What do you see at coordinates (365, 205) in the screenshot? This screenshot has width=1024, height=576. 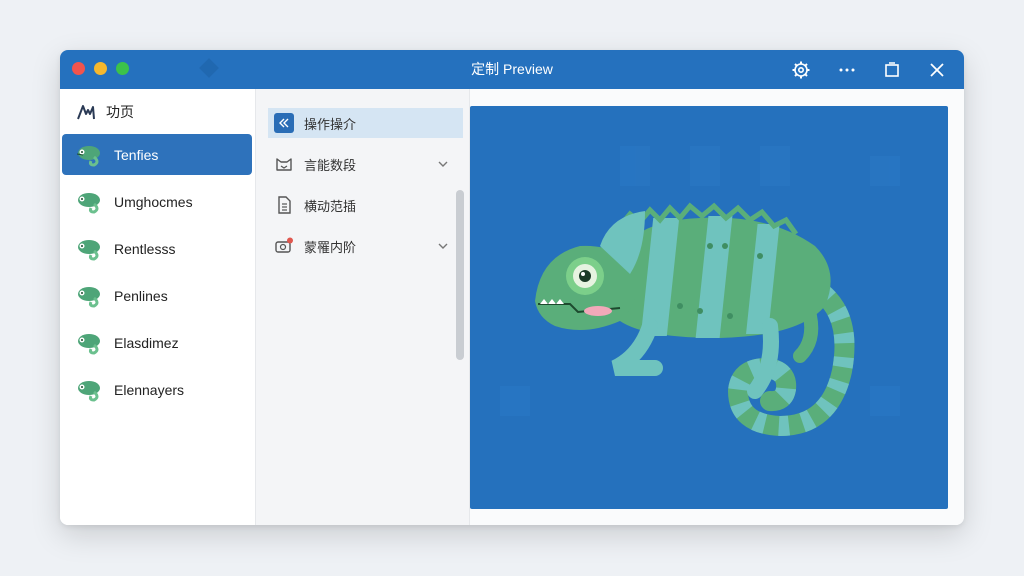 I see `menu-item-actions: 横动范插` at bounding box center [365, 205].